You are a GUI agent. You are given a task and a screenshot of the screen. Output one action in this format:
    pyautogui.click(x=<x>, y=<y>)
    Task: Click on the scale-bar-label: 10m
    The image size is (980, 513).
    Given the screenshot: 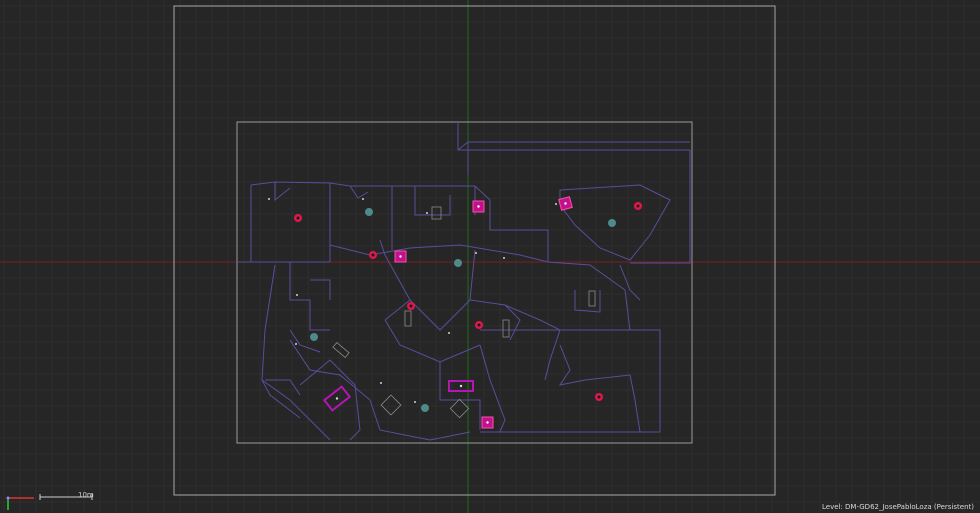 What is the action you would take?
    pyautogui.click(x=86, y=495)
    